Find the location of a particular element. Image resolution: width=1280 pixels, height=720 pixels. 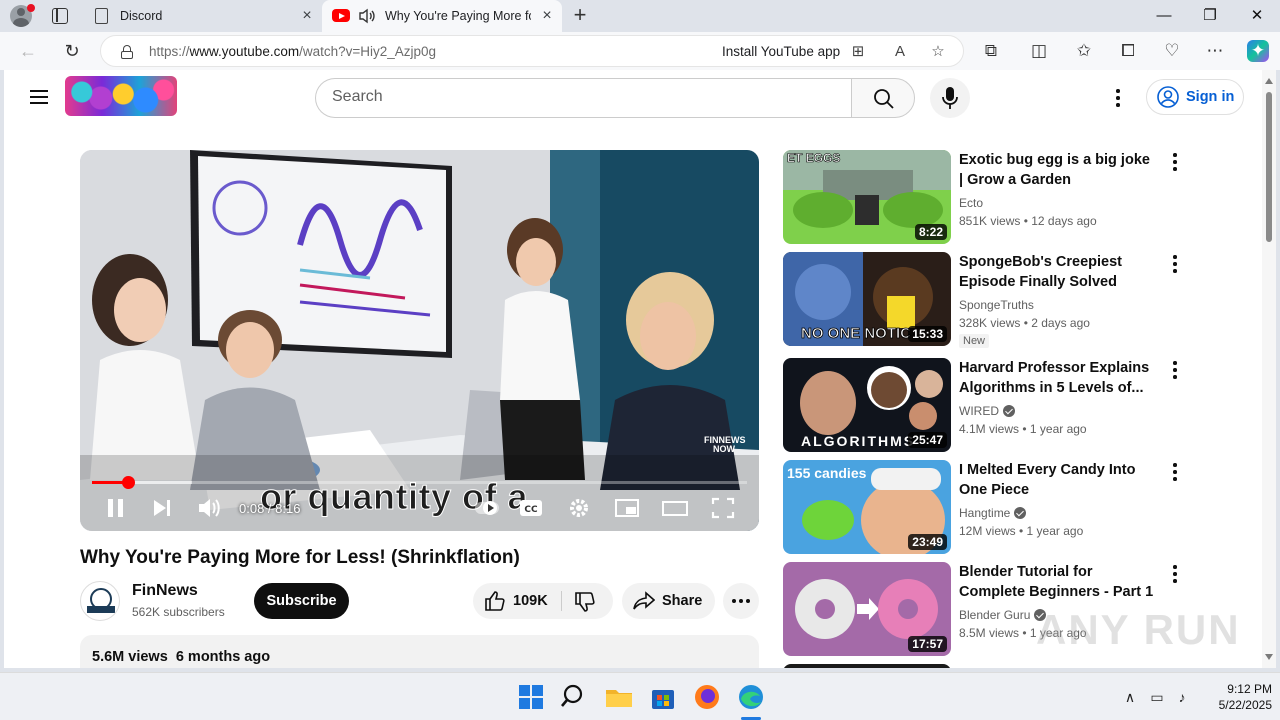

browser-essentials-icon: ♡ is located at coordinates (1172, 51).